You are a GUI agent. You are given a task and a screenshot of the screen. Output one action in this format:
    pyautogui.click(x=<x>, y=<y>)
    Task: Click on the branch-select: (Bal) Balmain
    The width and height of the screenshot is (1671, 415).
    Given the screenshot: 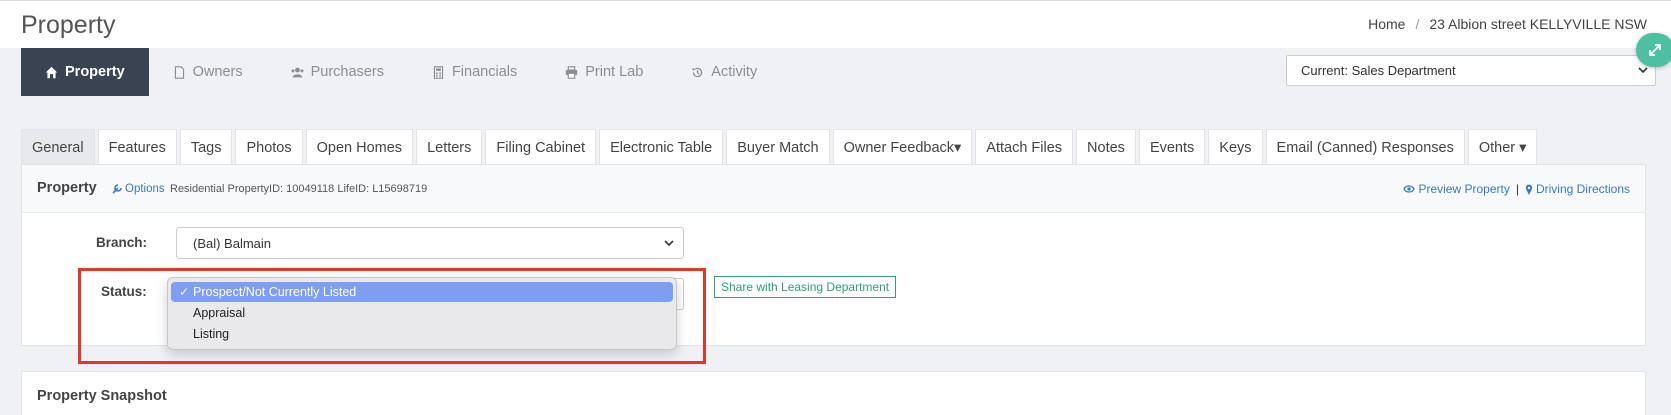 What is the action you would take?
    pyautogui.click(x=430, y=243)
    